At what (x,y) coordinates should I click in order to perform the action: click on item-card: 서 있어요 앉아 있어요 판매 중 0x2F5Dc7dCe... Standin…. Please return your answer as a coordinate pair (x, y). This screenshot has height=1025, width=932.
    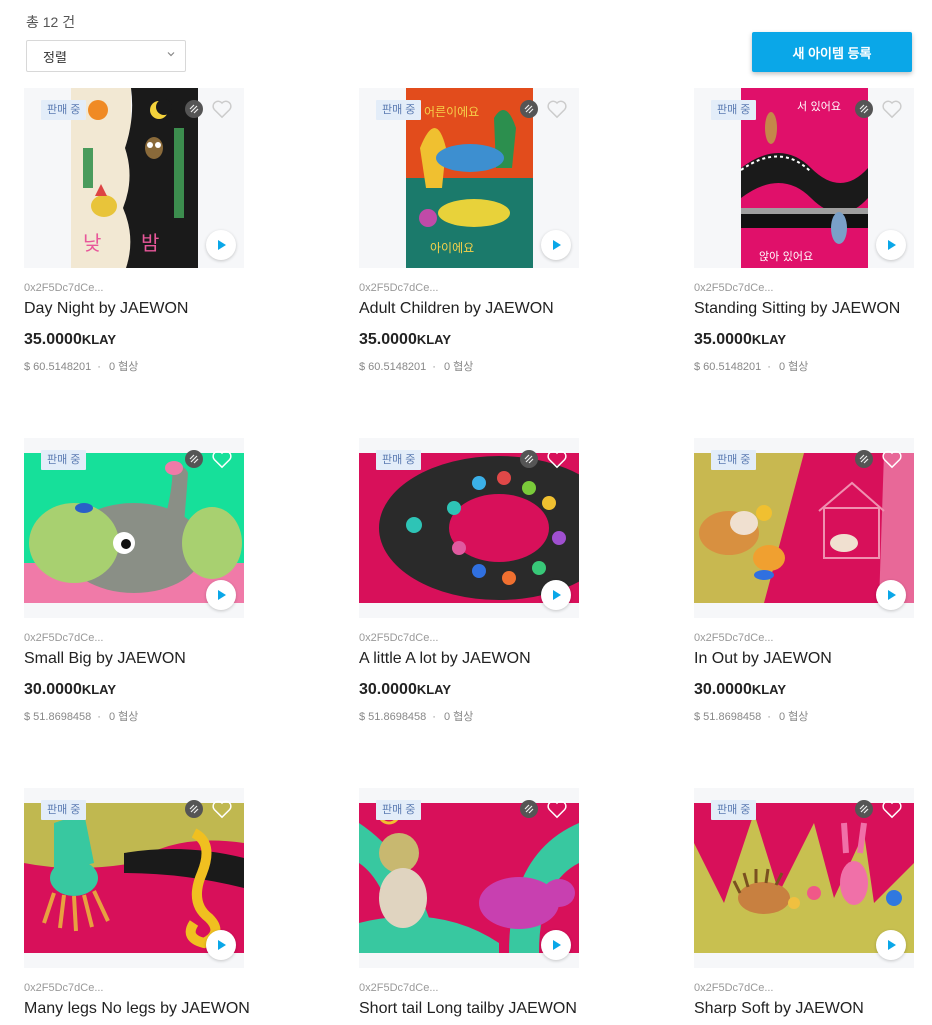
    Looking at the image, I should click on (804, 248).